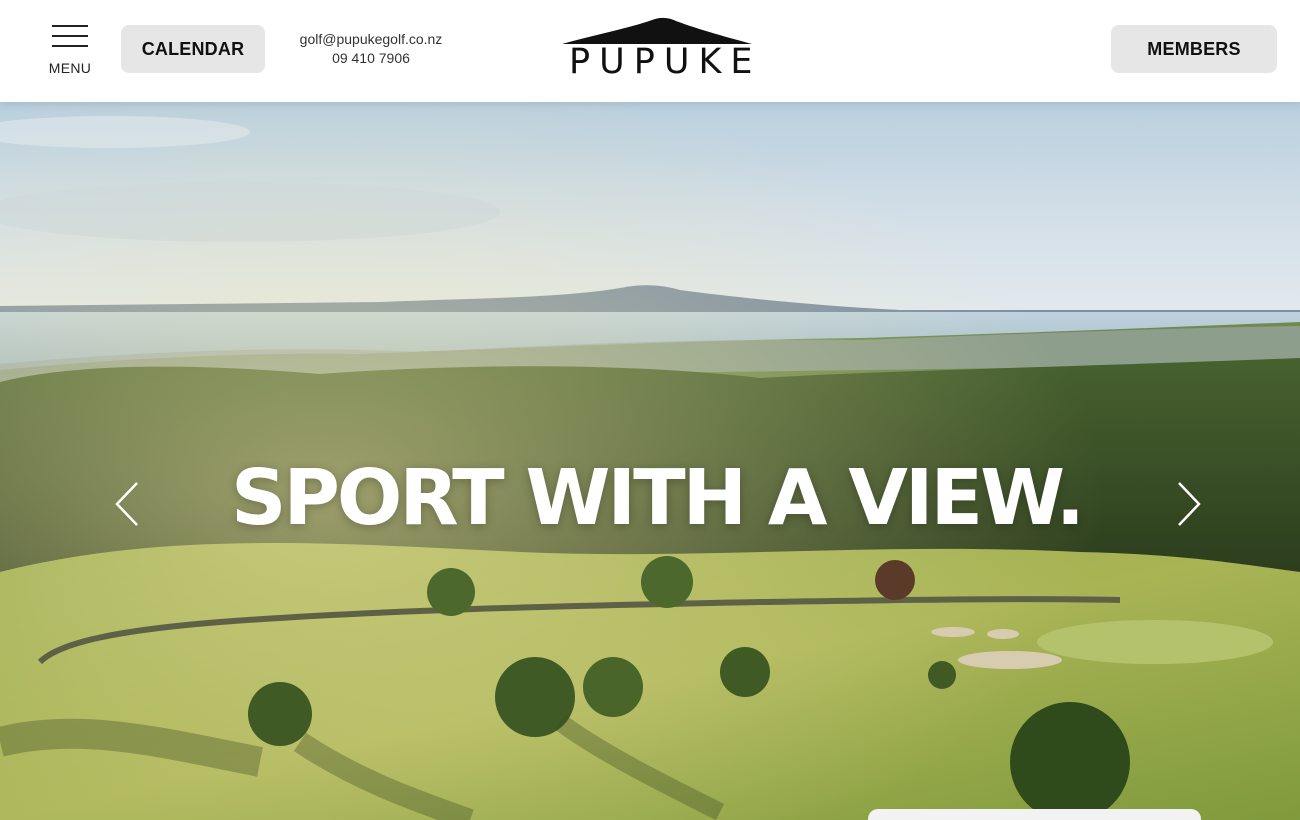 The width and height of the screenshot is (1300, 820). I want to click on contact-email-link: golf@pupukegolf.co.nz, so click(371, 39).